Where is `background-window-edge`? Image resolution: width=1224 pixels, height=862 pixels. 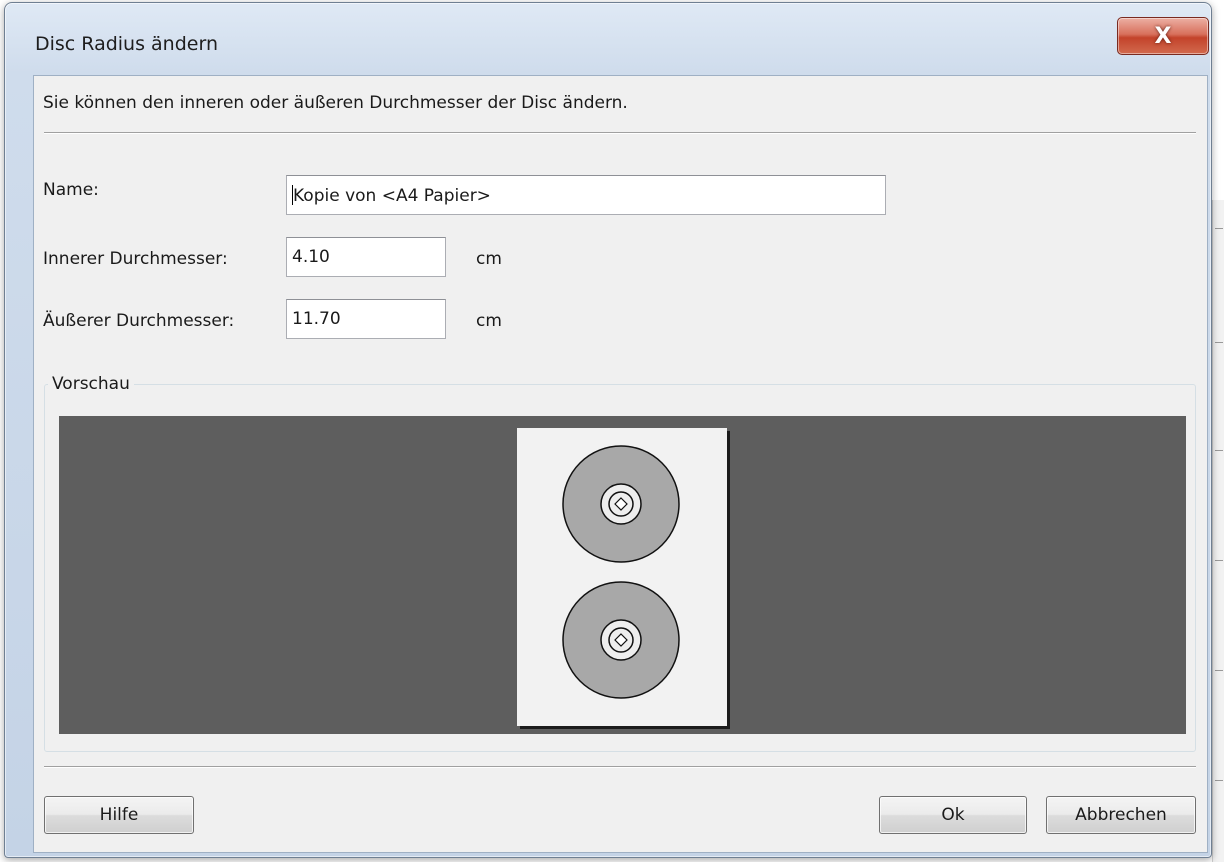
background-window-edge is located at coordinates (1218, 531).